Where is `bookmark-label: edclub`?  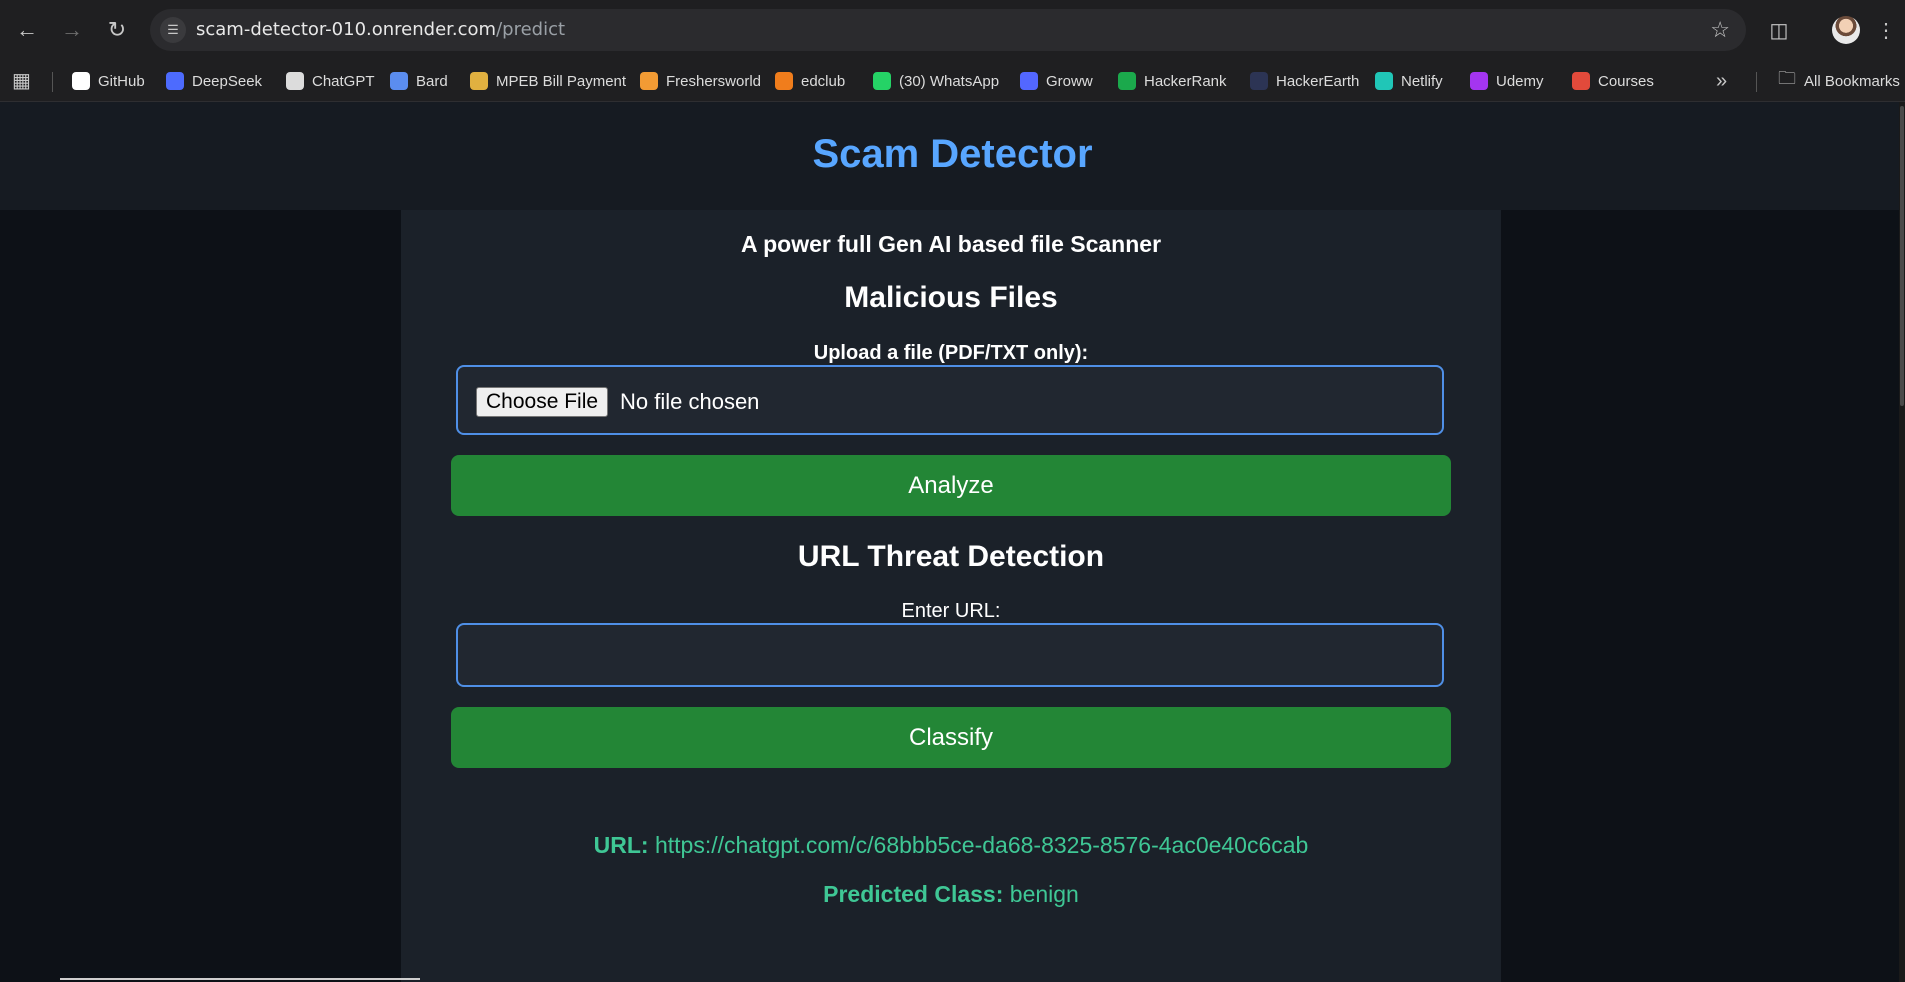
bookmark-label: edclub is located at coordinates (823, 81).